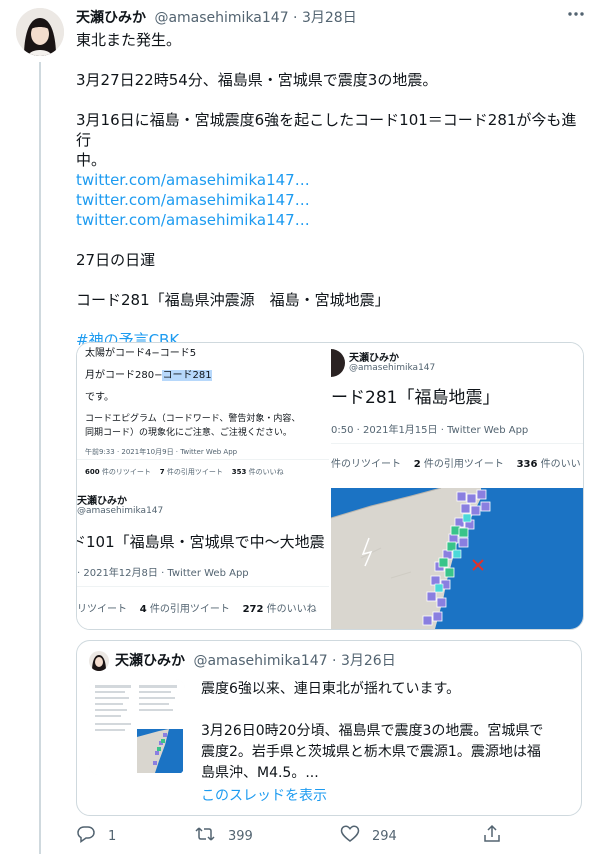 The height and width of the screenshot is (854, 598). I want to click on img1-line: コードエピグラム（コードワード、警告対象・内容、, so click(193, 419).